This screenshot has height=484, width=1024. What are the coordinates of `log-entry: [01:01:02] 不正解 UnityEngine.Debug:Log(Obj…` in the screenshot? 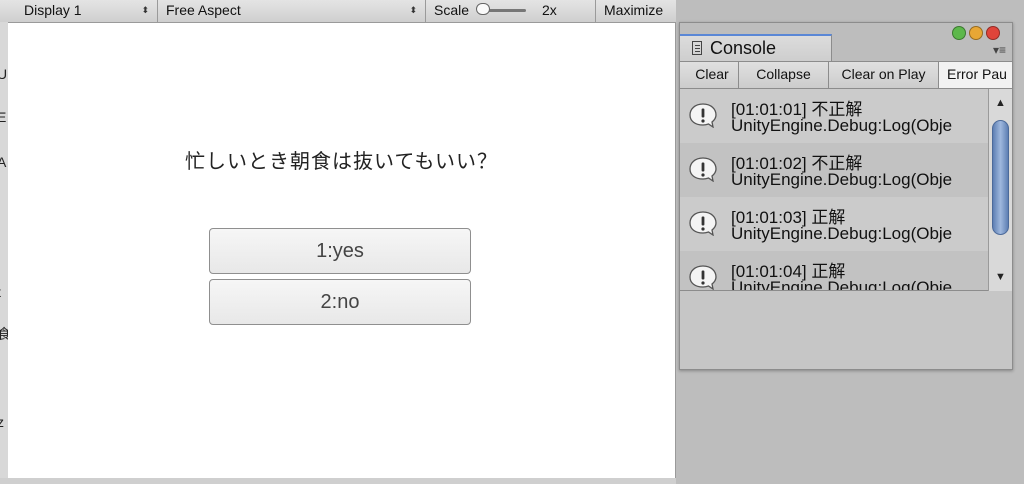 It's located at (834, 170).